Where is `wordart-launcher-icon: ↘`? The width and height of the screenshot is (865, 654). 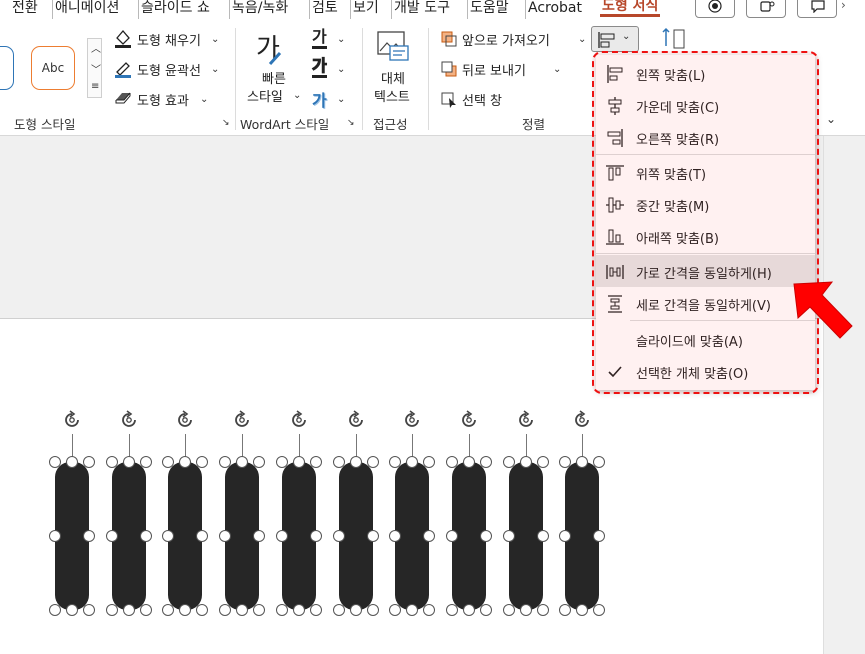 wordart-launcher-icon: ↘ is located at coordinates (351, 123).